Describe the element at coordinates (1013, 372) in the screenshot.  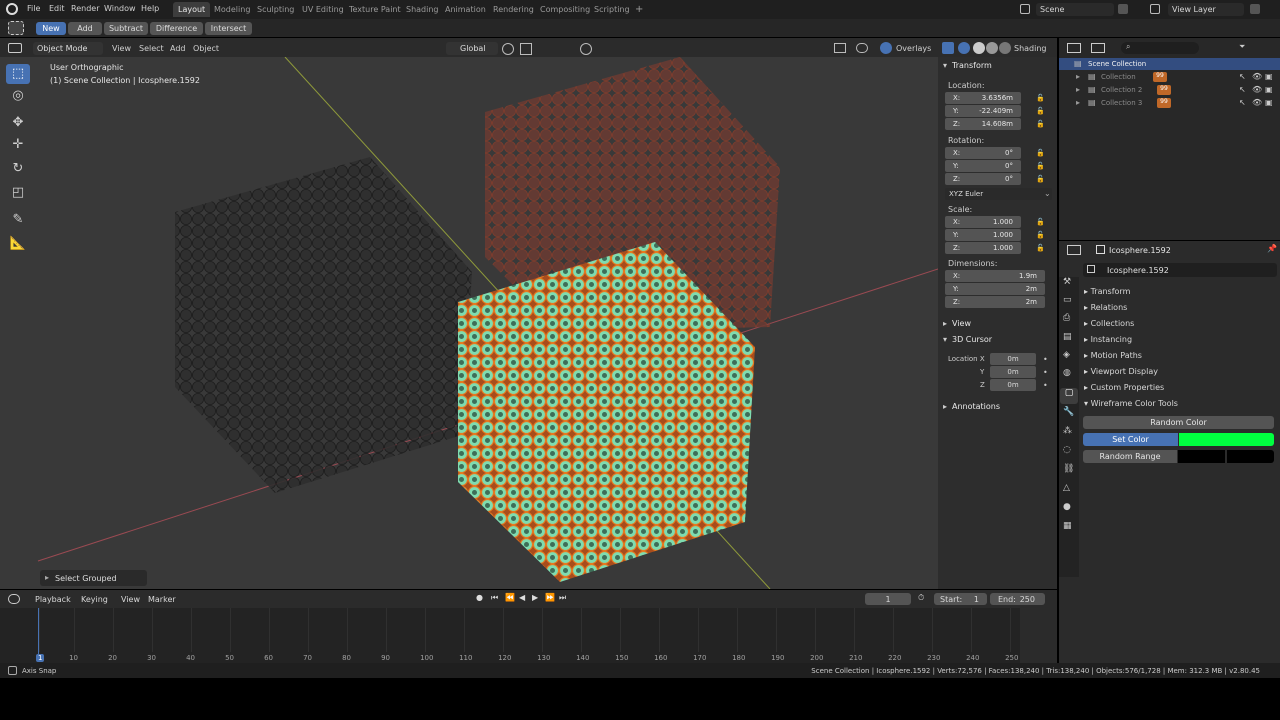
I see `cursor-y-field: 0m` at that location.